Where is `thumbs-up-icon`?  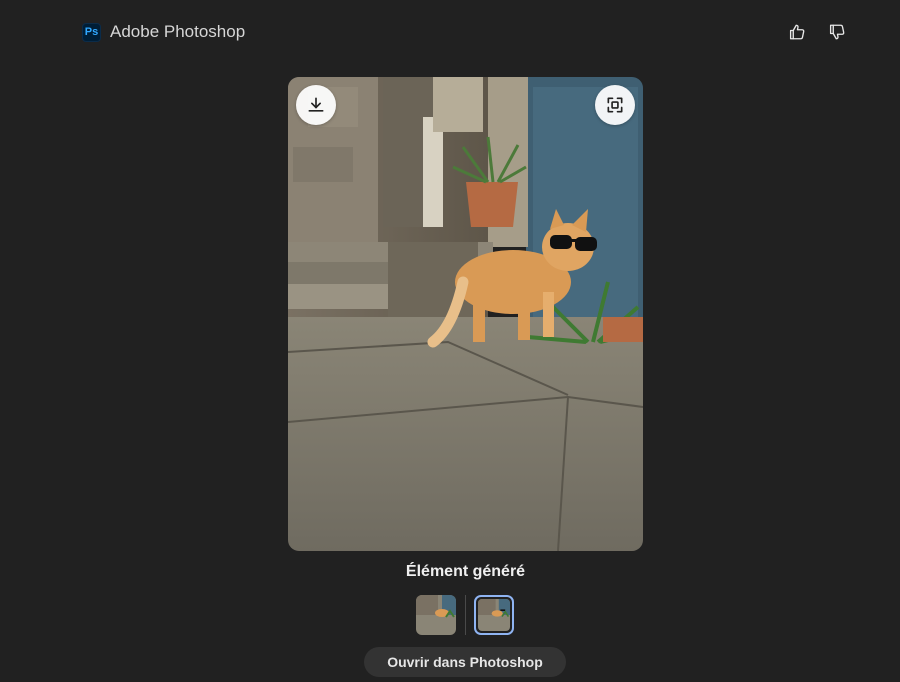
thumbs-up-icon is located at coordinates (797, 32).